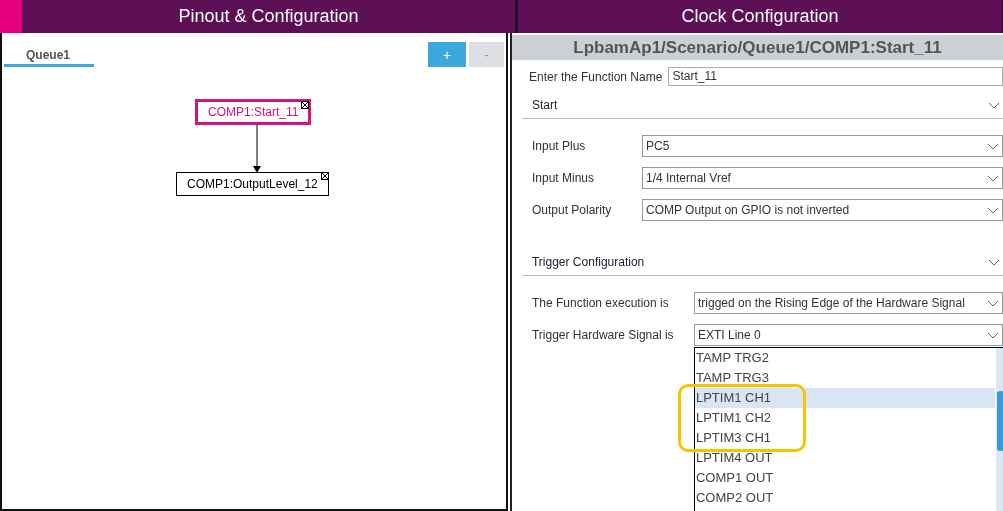 The height and width of the screenshot is (511, 1003). I want to click on dropdown-option: TAMP TRG2, so click(844, 358).